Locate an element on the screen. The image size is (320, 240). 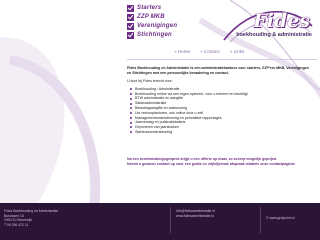
nav-item-label: Stichtingen is located at coordinates (154, 35).